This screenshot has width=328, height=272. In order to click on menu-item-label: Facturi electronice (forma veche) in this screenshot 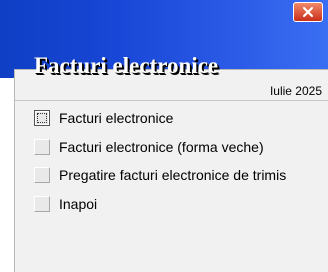, I will do `click(161, 147)`.